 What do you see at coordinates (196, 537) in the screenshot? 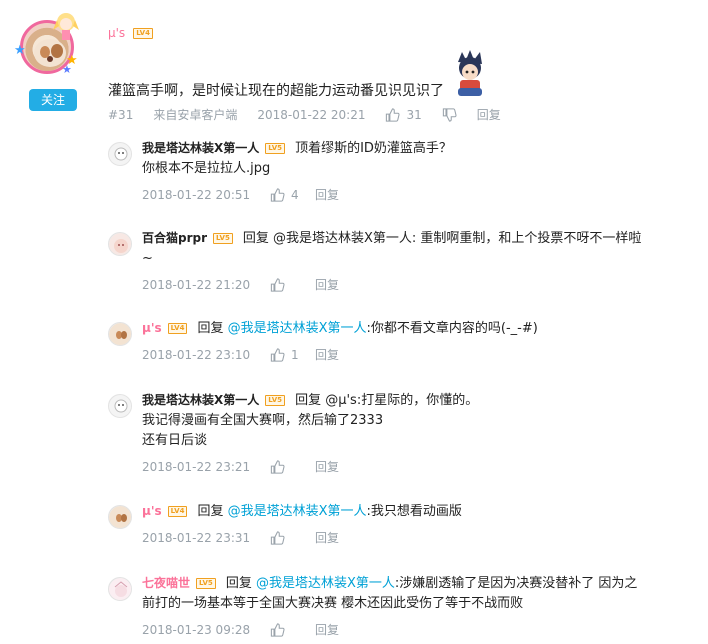
I see `reply-time: 2018-01-22 23:31` at bounding box center [196, 537].